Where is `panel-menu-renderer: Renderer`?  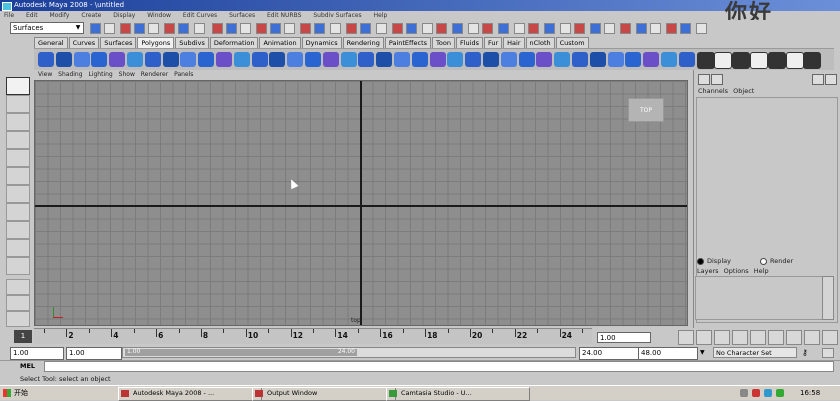
panel-menu-renderer: Renderer is located at coordinates (154, 74).